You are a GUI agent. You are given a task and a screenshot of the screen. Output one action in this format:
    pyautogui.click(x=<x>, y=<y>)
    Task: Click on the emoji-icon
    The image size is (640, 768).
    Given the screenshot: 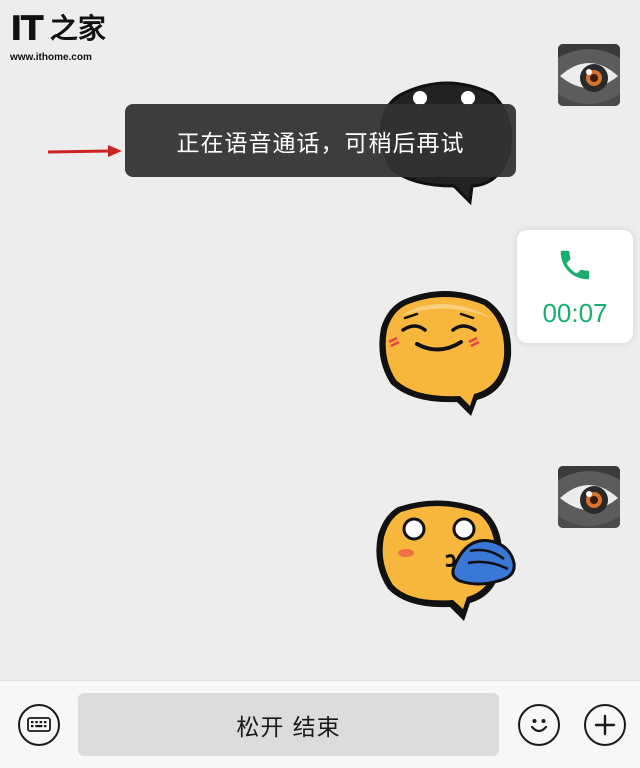 What is the action you would take?
    pyautogui.click(x=539, y=726)
    